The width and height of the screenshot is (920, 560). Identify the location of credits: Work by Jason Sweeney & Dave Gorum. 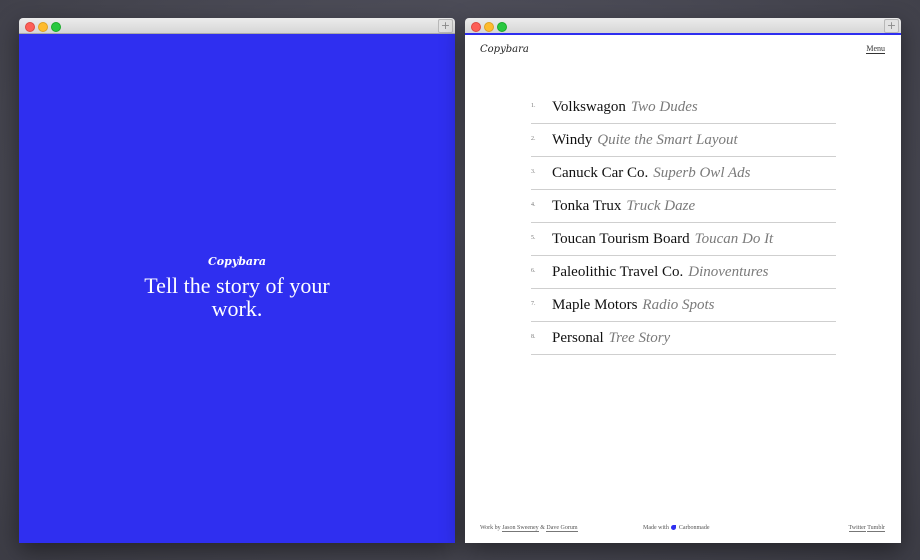
(529, 528).